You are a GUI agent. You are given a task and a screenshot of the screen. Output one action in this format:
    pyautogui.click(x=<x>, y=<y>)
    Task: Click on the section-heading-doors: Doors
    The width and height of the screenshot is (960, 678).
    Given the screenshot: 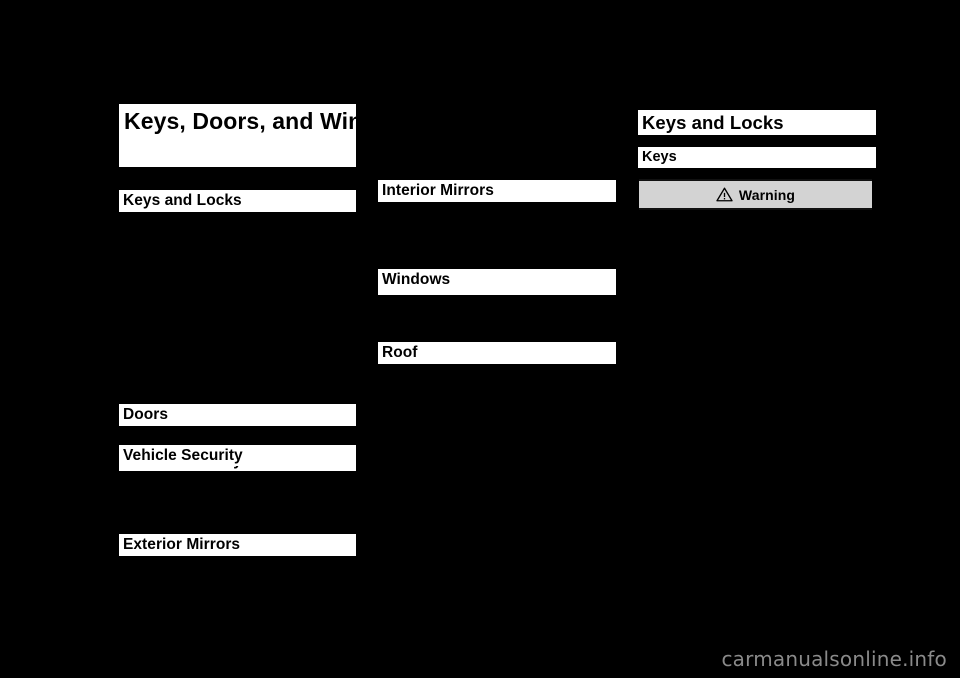 What is the action you would take?
    pyautogui.click(x=237, y=415)
    